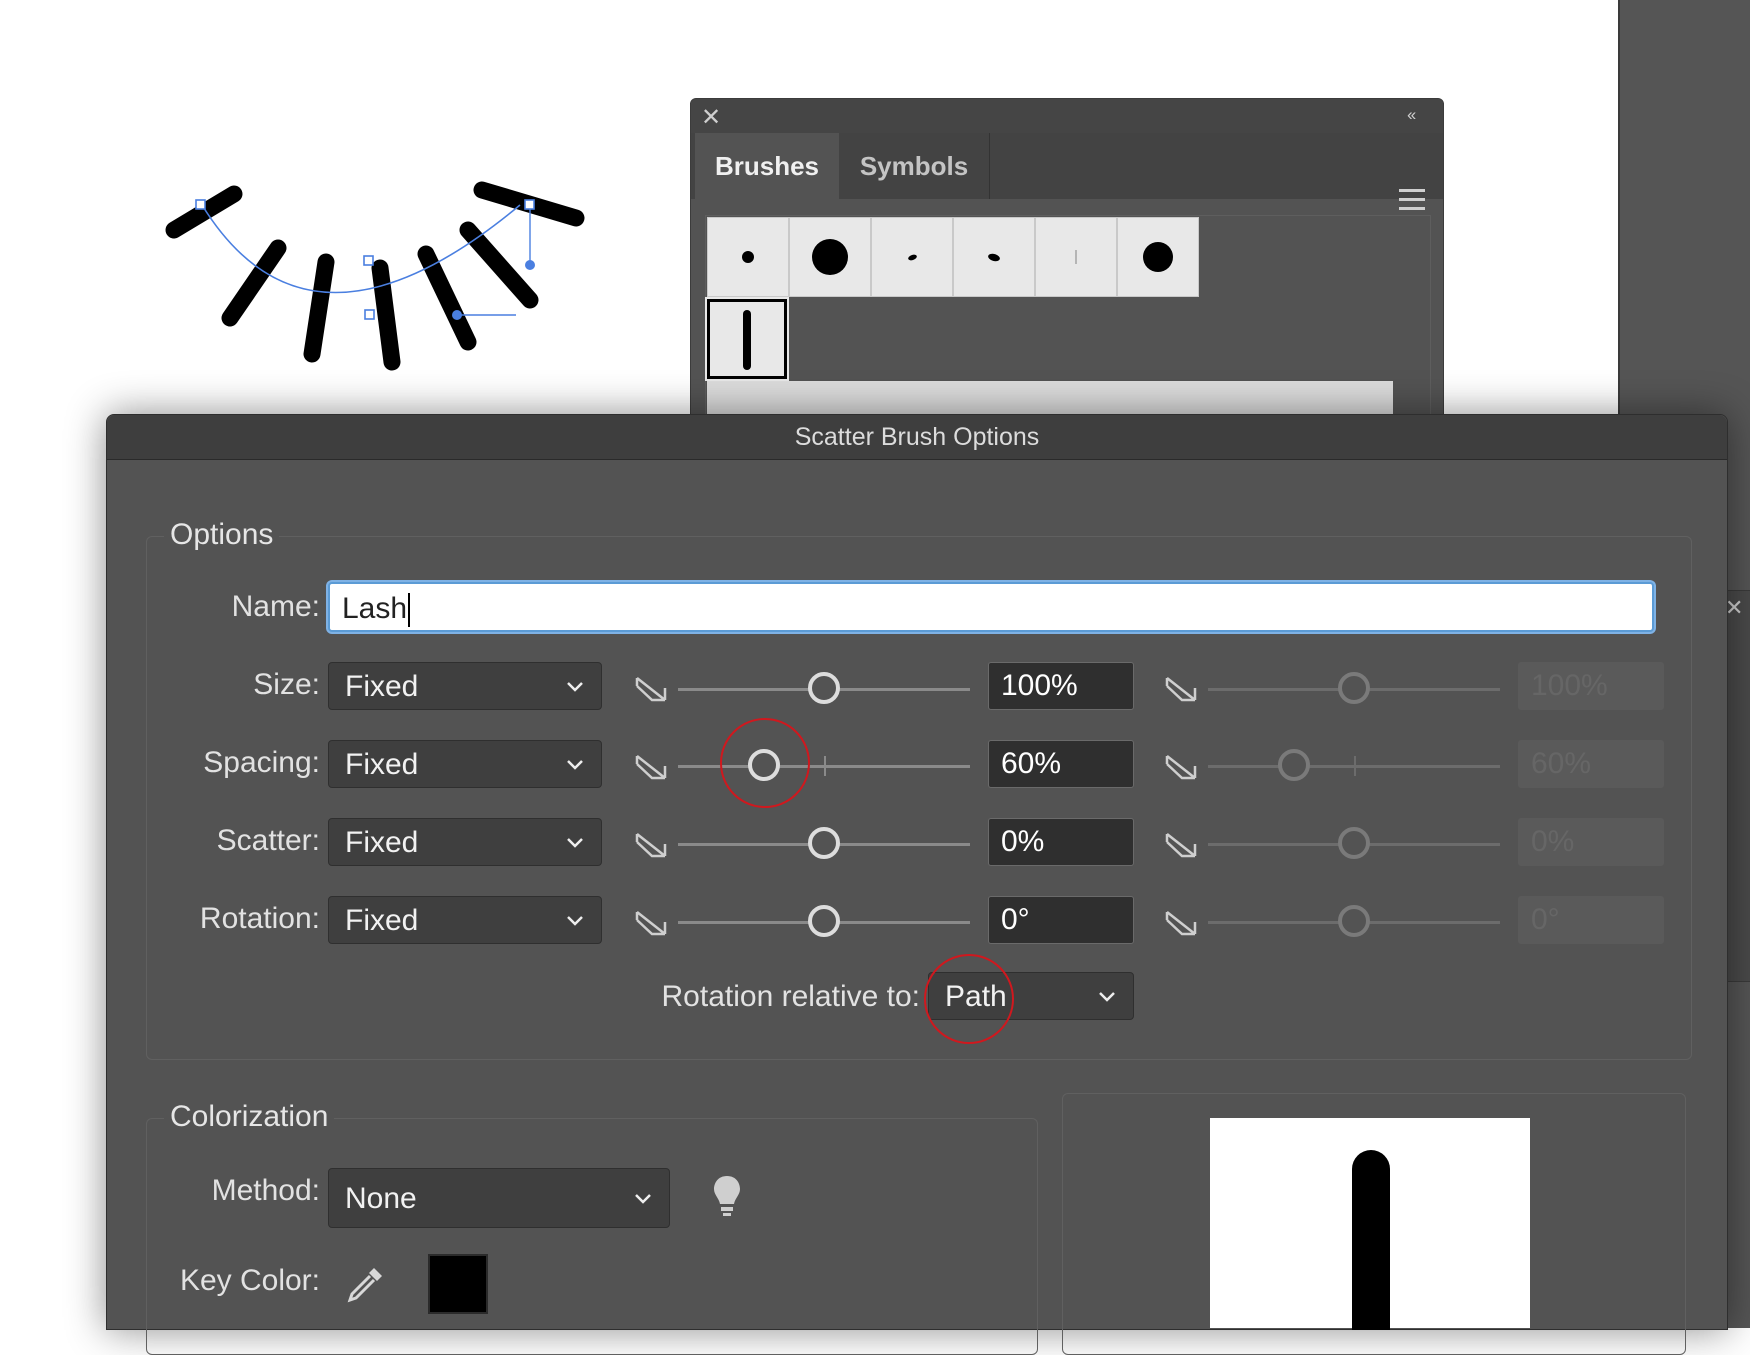 The width and height of the screenshot is (1750, 1355). I want to click on rotation-label: Rotation:, so click(259, 918).